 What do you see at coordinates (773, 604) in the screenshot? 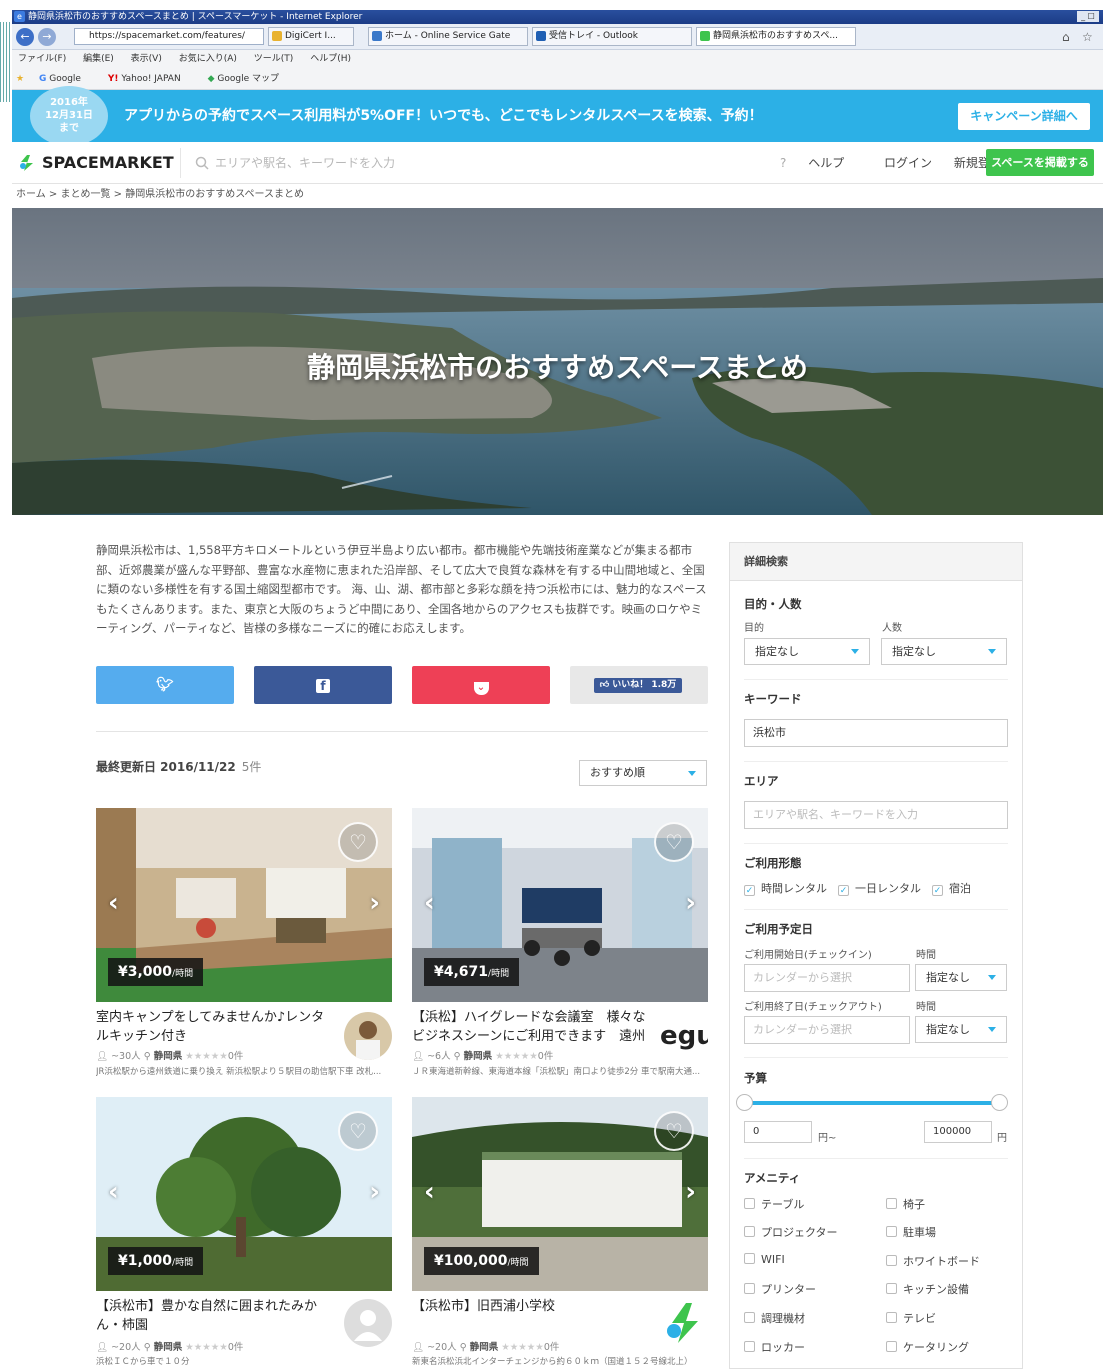
I see `purpose-heading: 目的・人数` at bounding box center [773, 604].